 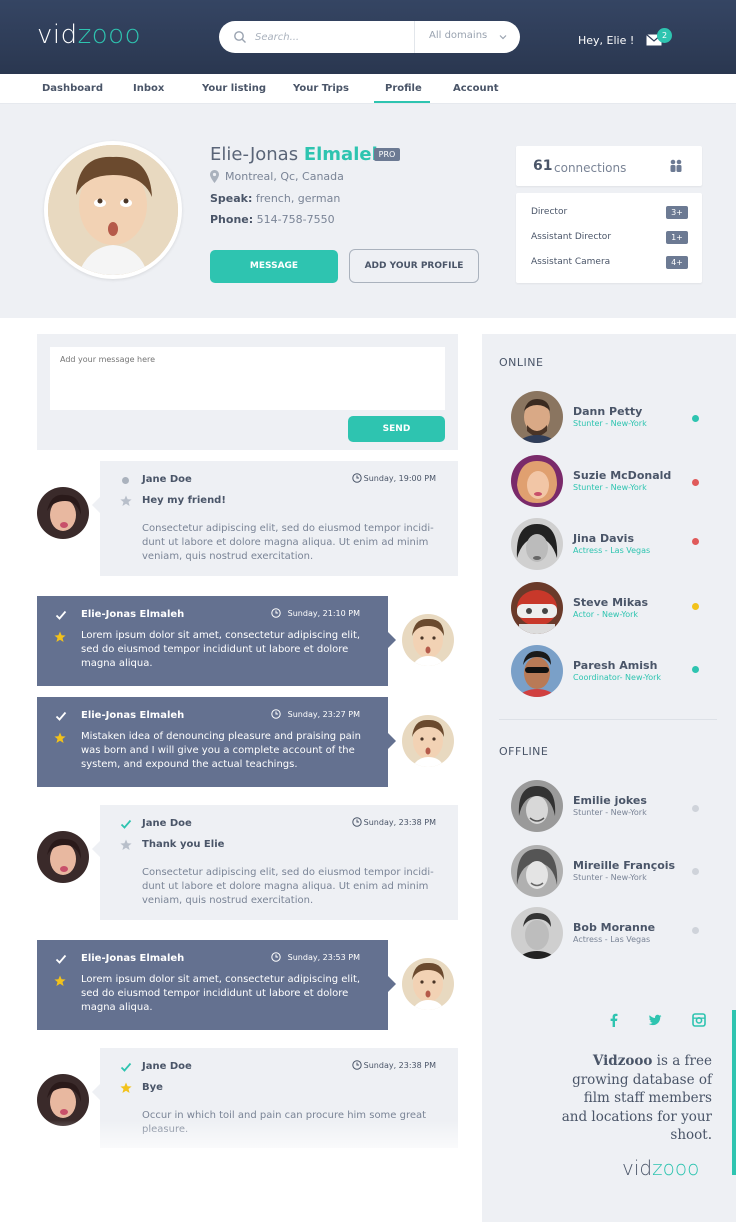 I want to click on message-time: Sunday, 23:27 PM, so click(x=323, y=714).